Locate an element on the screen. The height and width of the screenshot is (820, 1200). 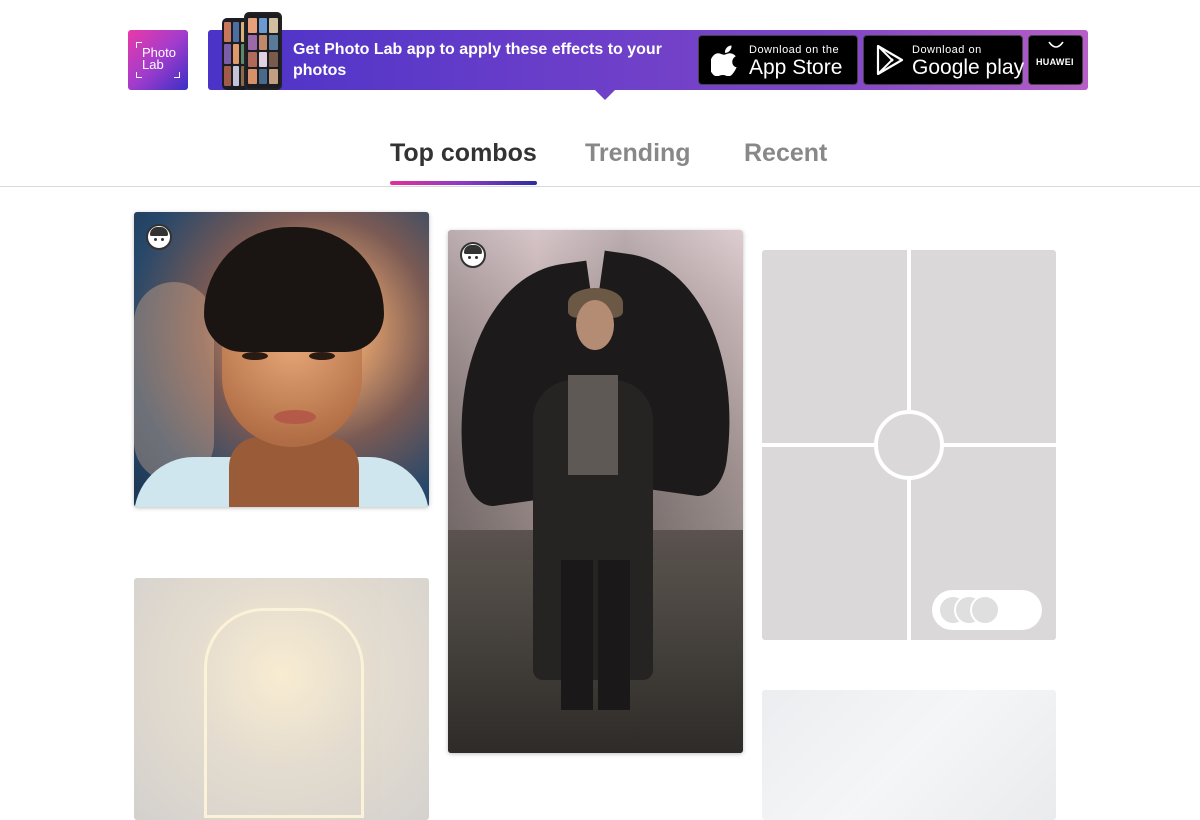
app-store-button: Download on the App Store is located at coordinates (778, 60).